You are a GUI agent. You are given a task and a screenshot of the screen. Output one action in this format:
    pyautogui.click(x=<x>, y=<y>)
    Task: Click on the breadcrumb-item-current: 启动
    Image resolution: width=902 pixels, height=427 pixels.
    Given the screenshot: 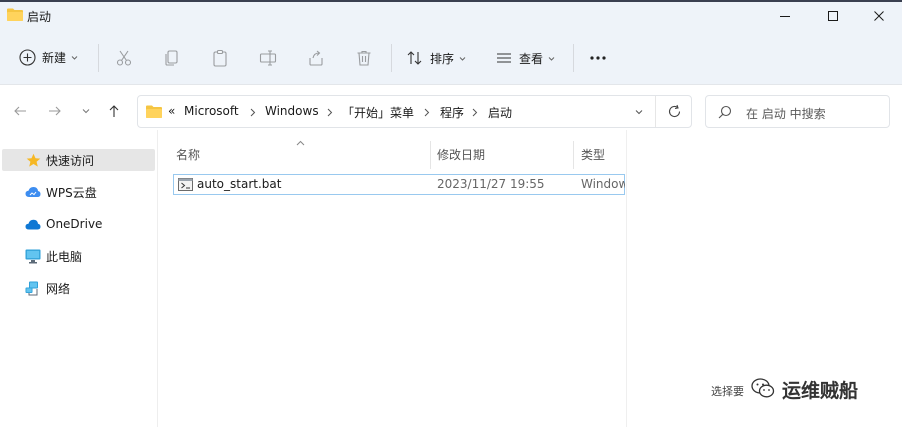 What is the action you would take?
    pyautogui.click(x=500, y=112)
    